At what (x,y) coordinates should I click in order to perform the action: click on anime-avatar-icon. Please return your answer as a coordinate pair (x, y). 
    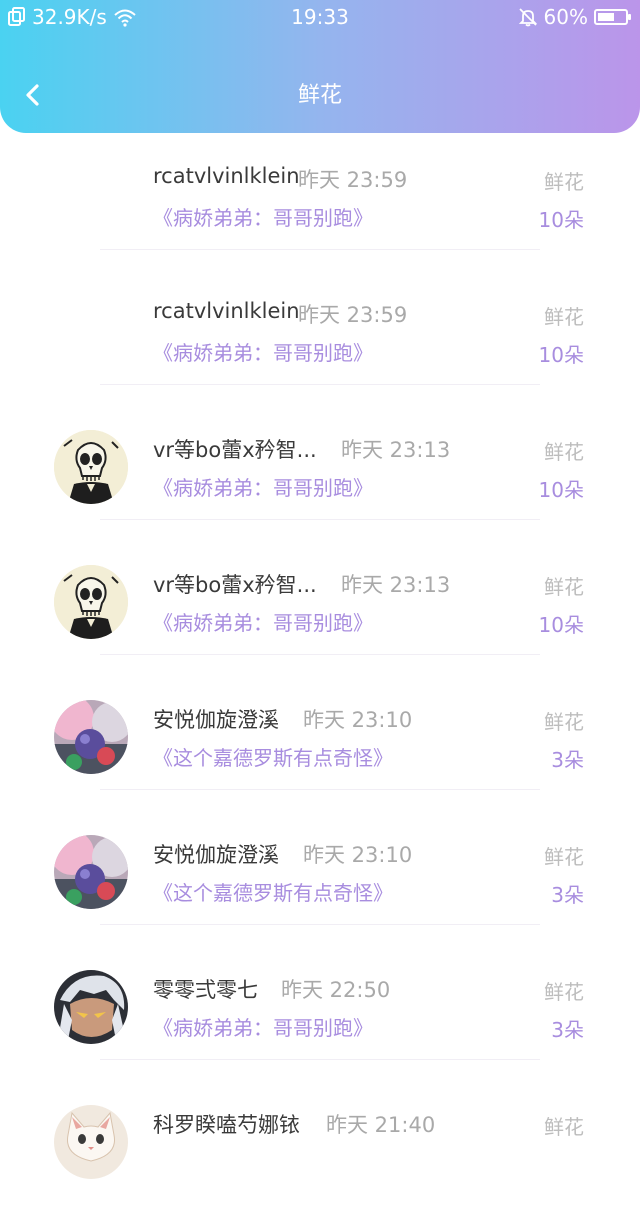
    Looking at the image, I should click on (91, 1007).